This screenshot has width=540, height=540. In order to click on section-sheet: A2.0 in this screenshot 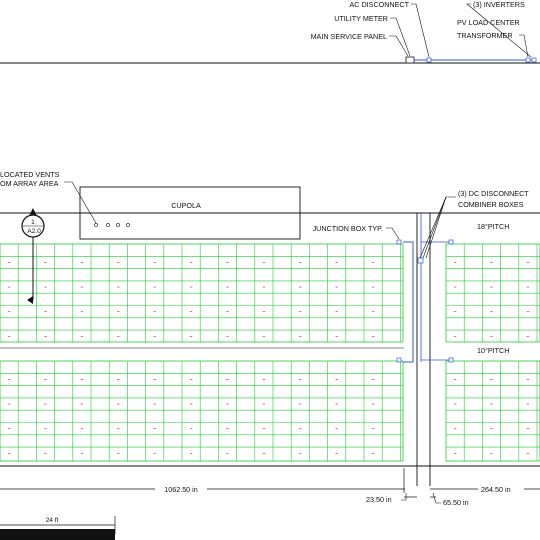, I will do `click(34, 231)`.